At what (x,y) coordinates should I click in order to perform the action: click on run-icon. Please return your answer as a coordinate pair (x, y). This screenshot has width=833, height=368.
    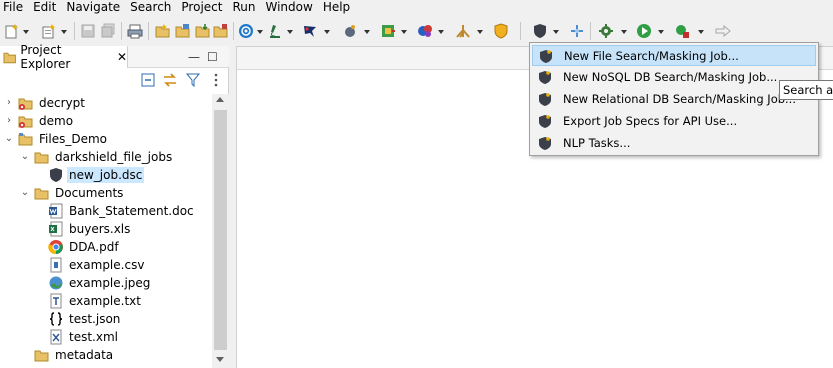
    Looking at the image, I should click on (644, 31).